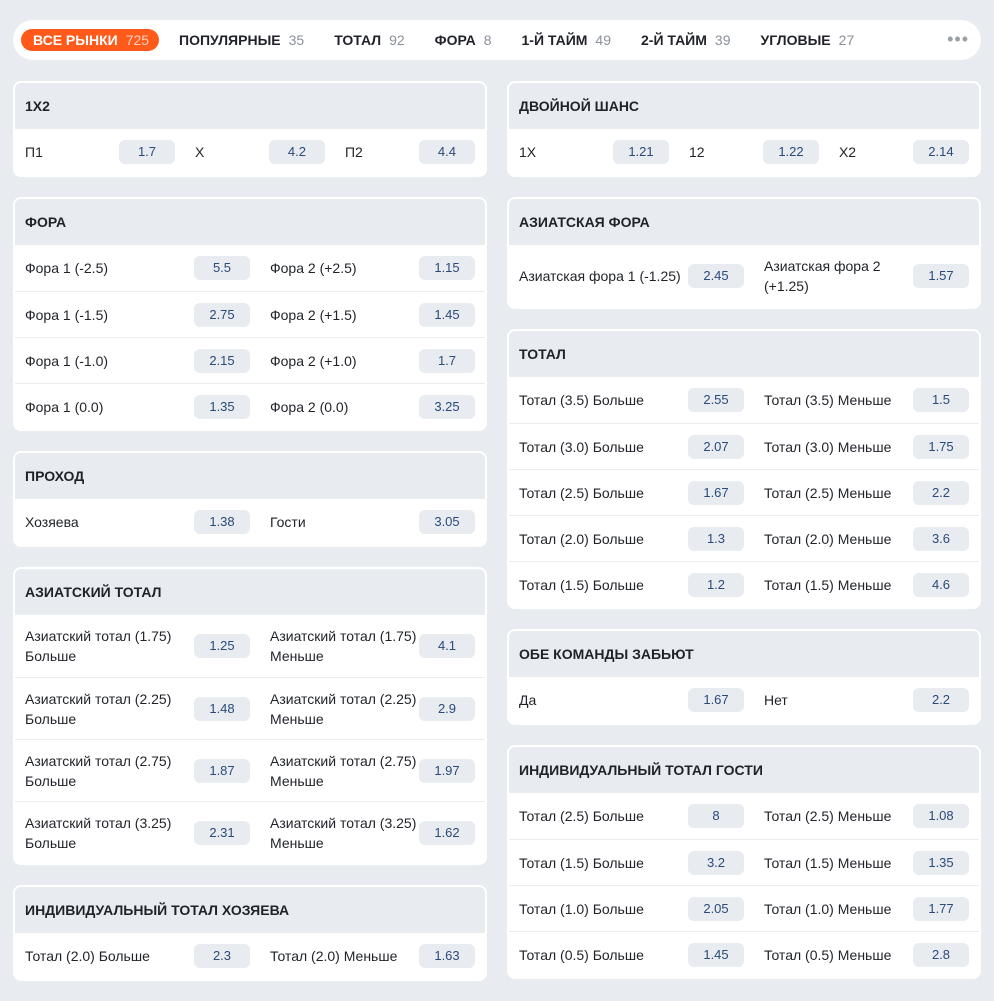 This screenshot has width=994, height=1001. What do you see at coordinates (940, 152) in the screenshot?
I see `odds-button: 2.14` at bounding box center [940, 152].